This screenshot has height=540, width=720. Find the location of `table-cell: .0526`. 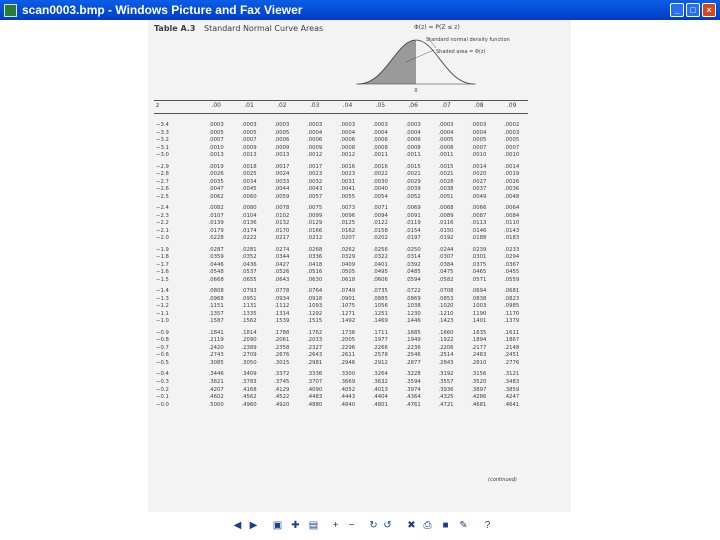

table-cell: .0526 is located at coordinates (282, 272).